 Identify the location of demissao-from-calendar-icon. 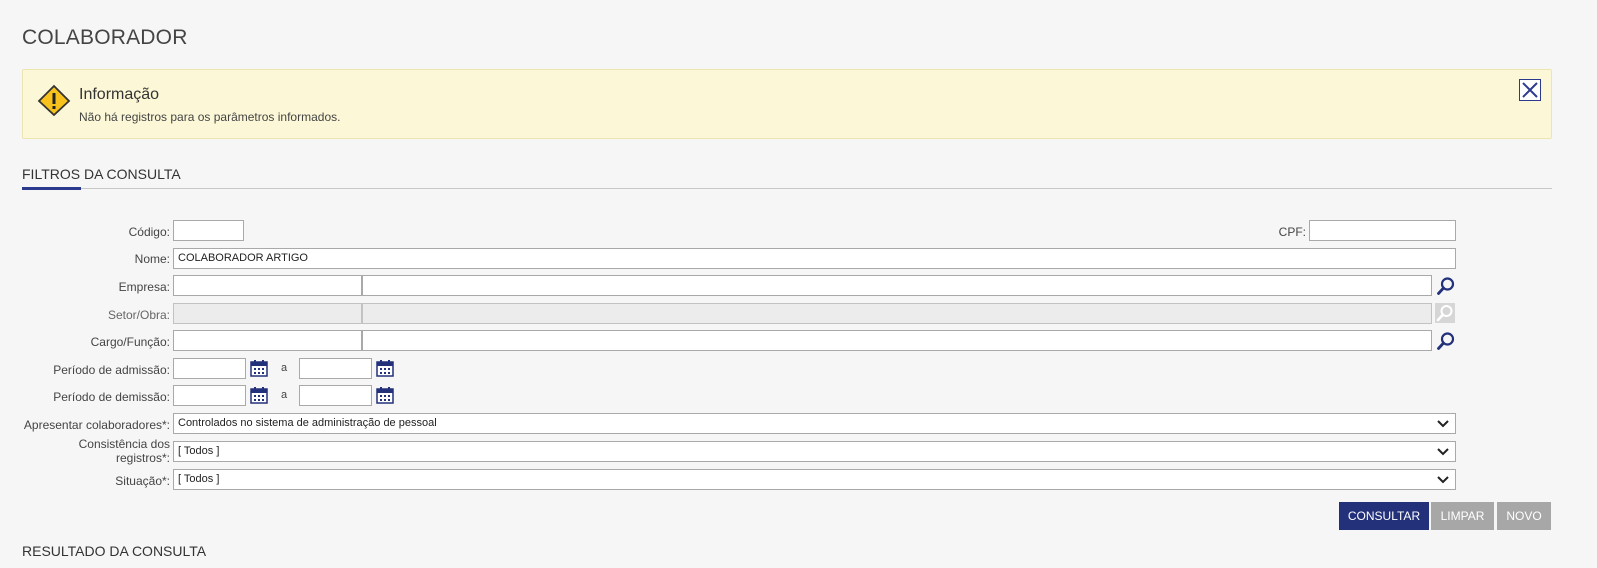
(259, 395).